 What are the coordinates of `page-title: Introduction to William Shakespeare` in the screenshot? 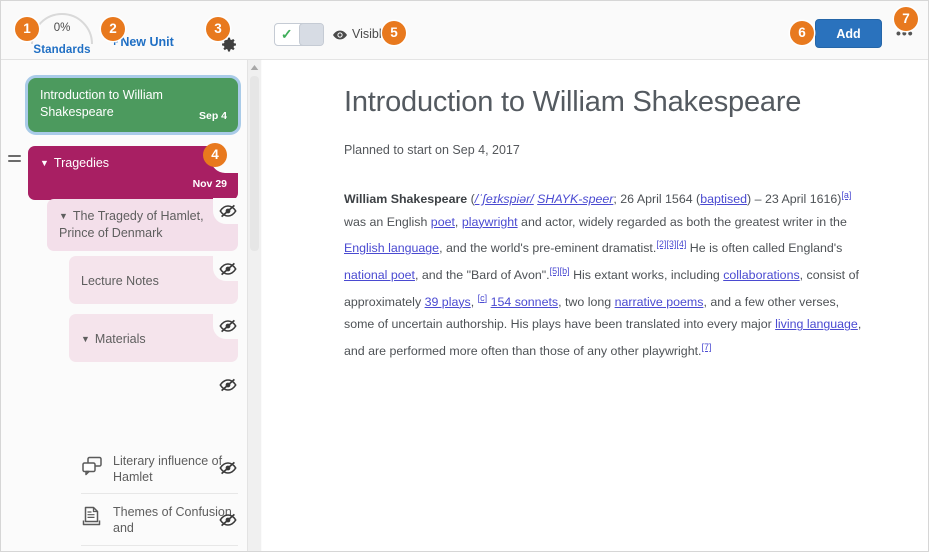 It's located at (573, 102).